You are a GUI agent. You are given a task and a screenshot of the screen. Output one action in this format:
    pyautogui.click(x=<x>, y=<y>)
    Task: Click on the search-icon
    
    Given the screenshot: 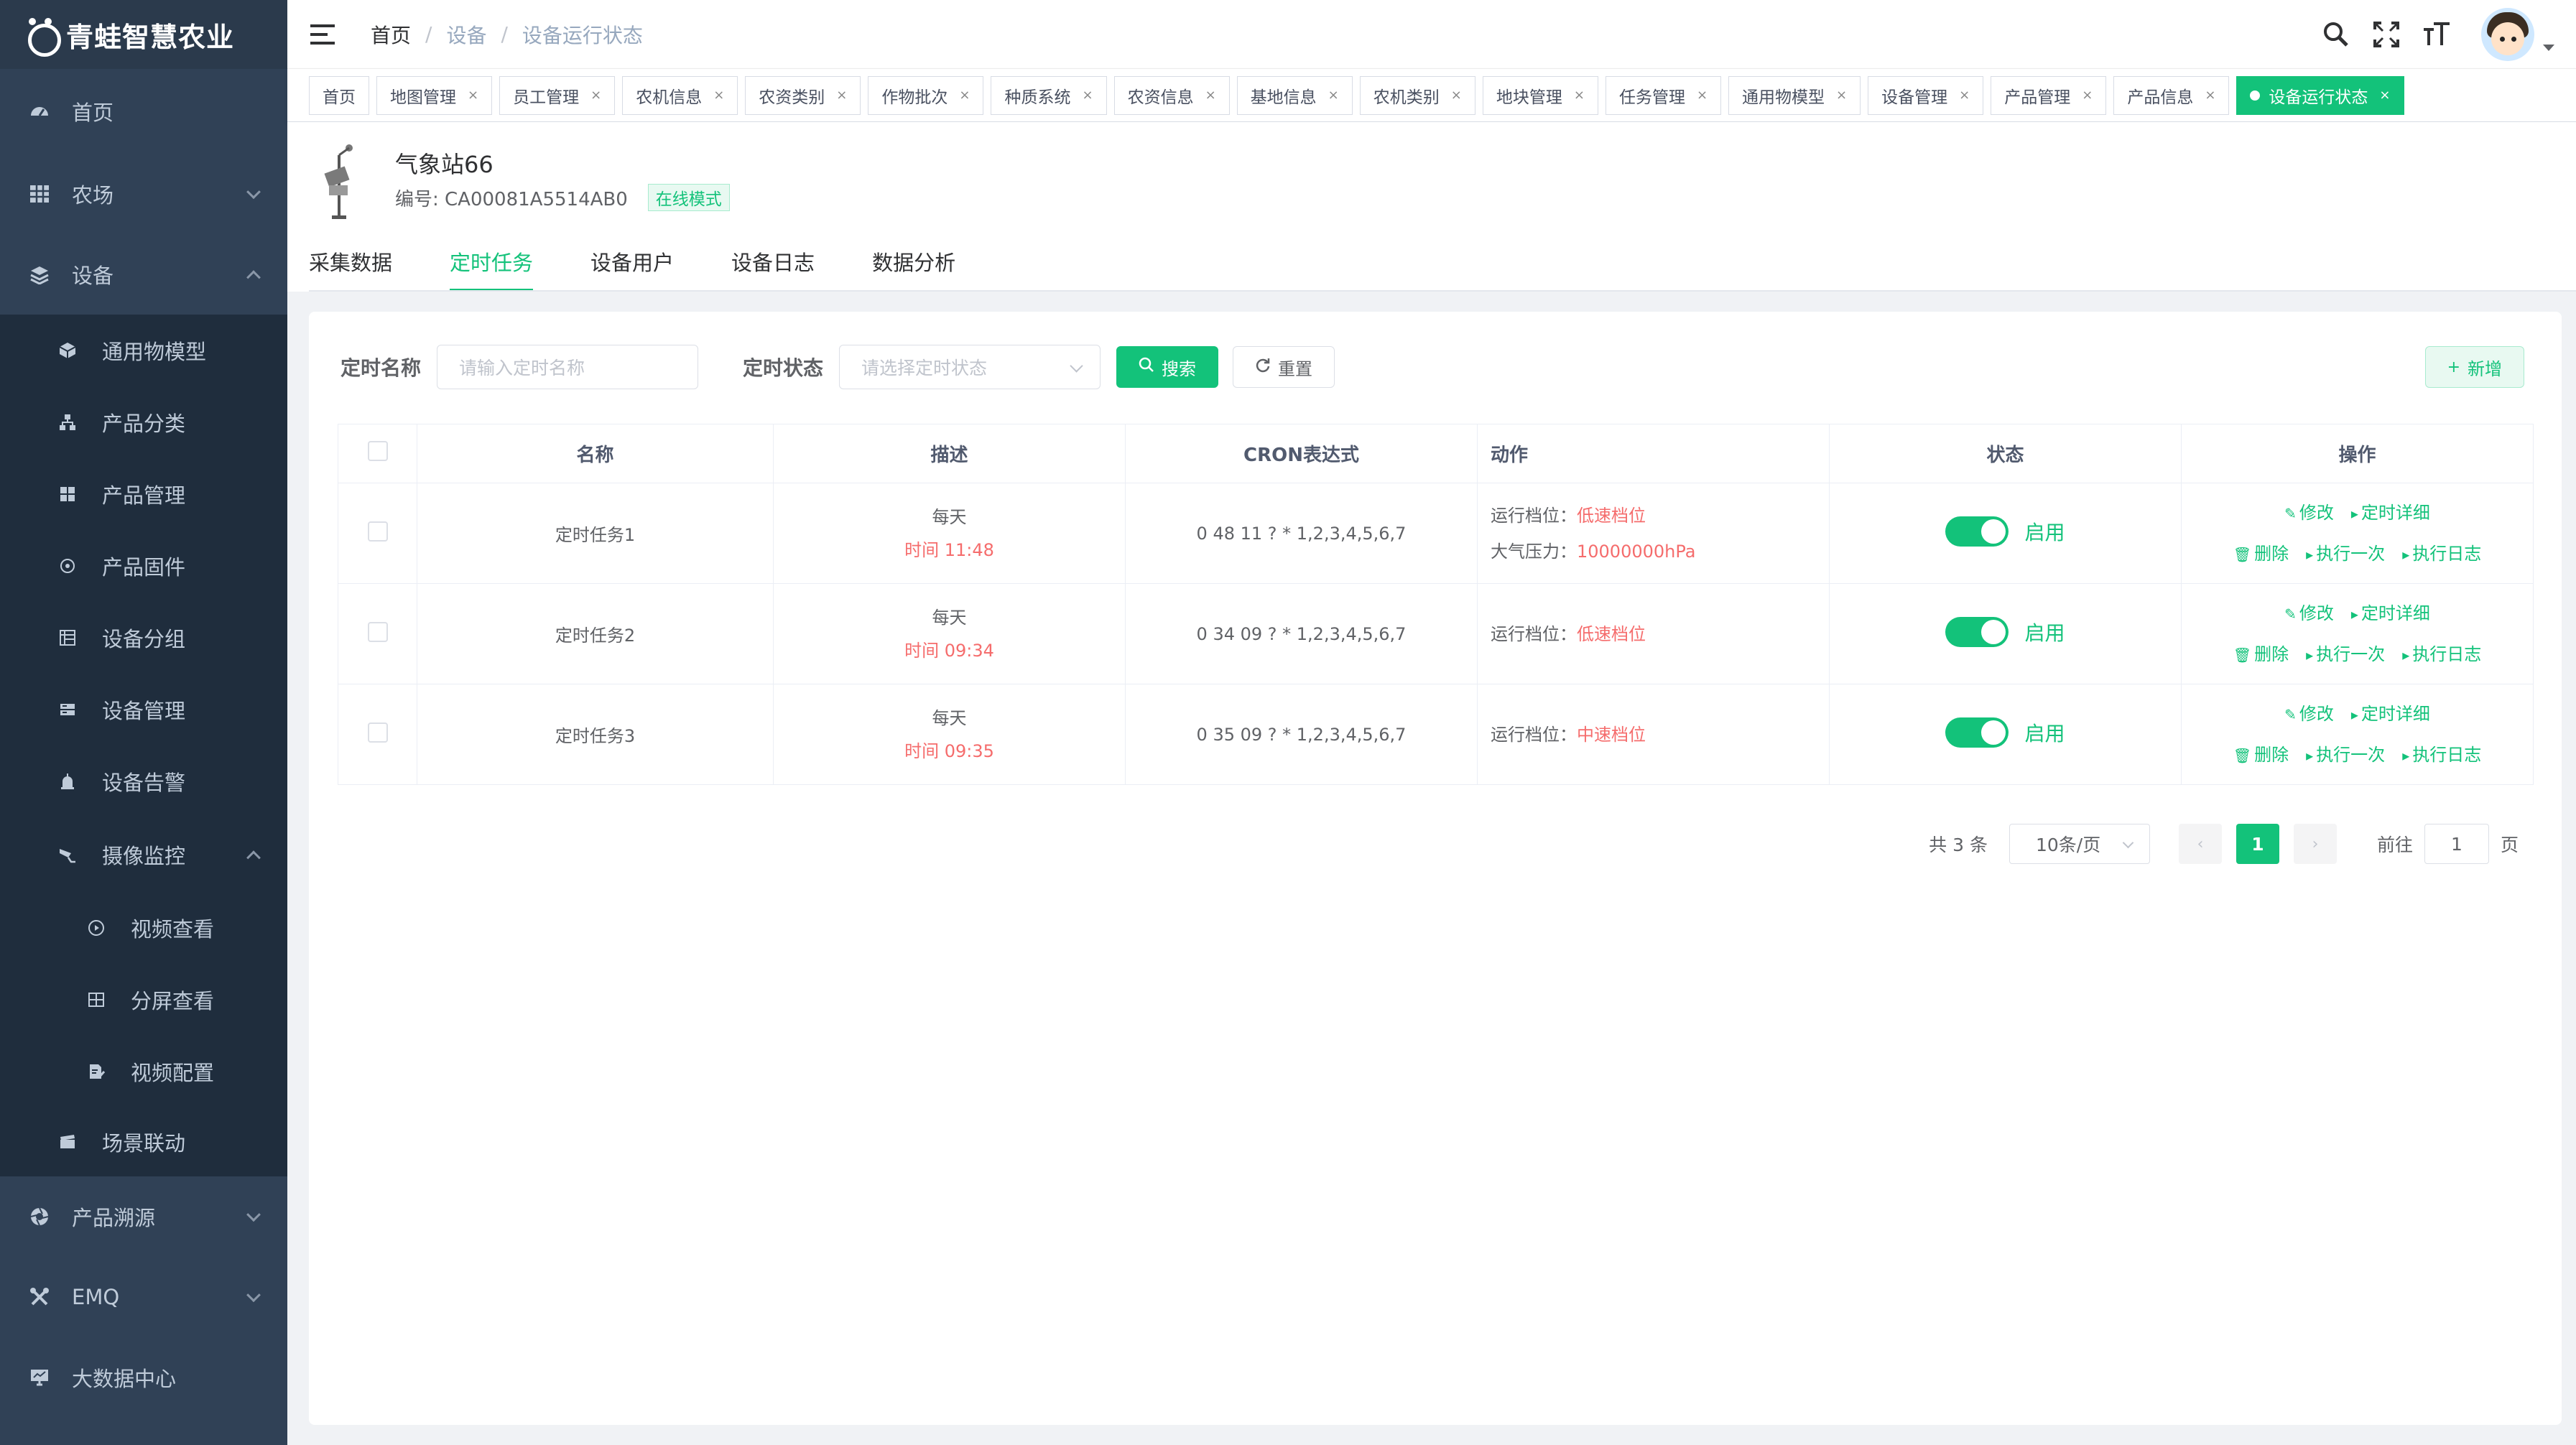 What is the action you would take?
    pyautogui.click(x=2336, y=35)
    